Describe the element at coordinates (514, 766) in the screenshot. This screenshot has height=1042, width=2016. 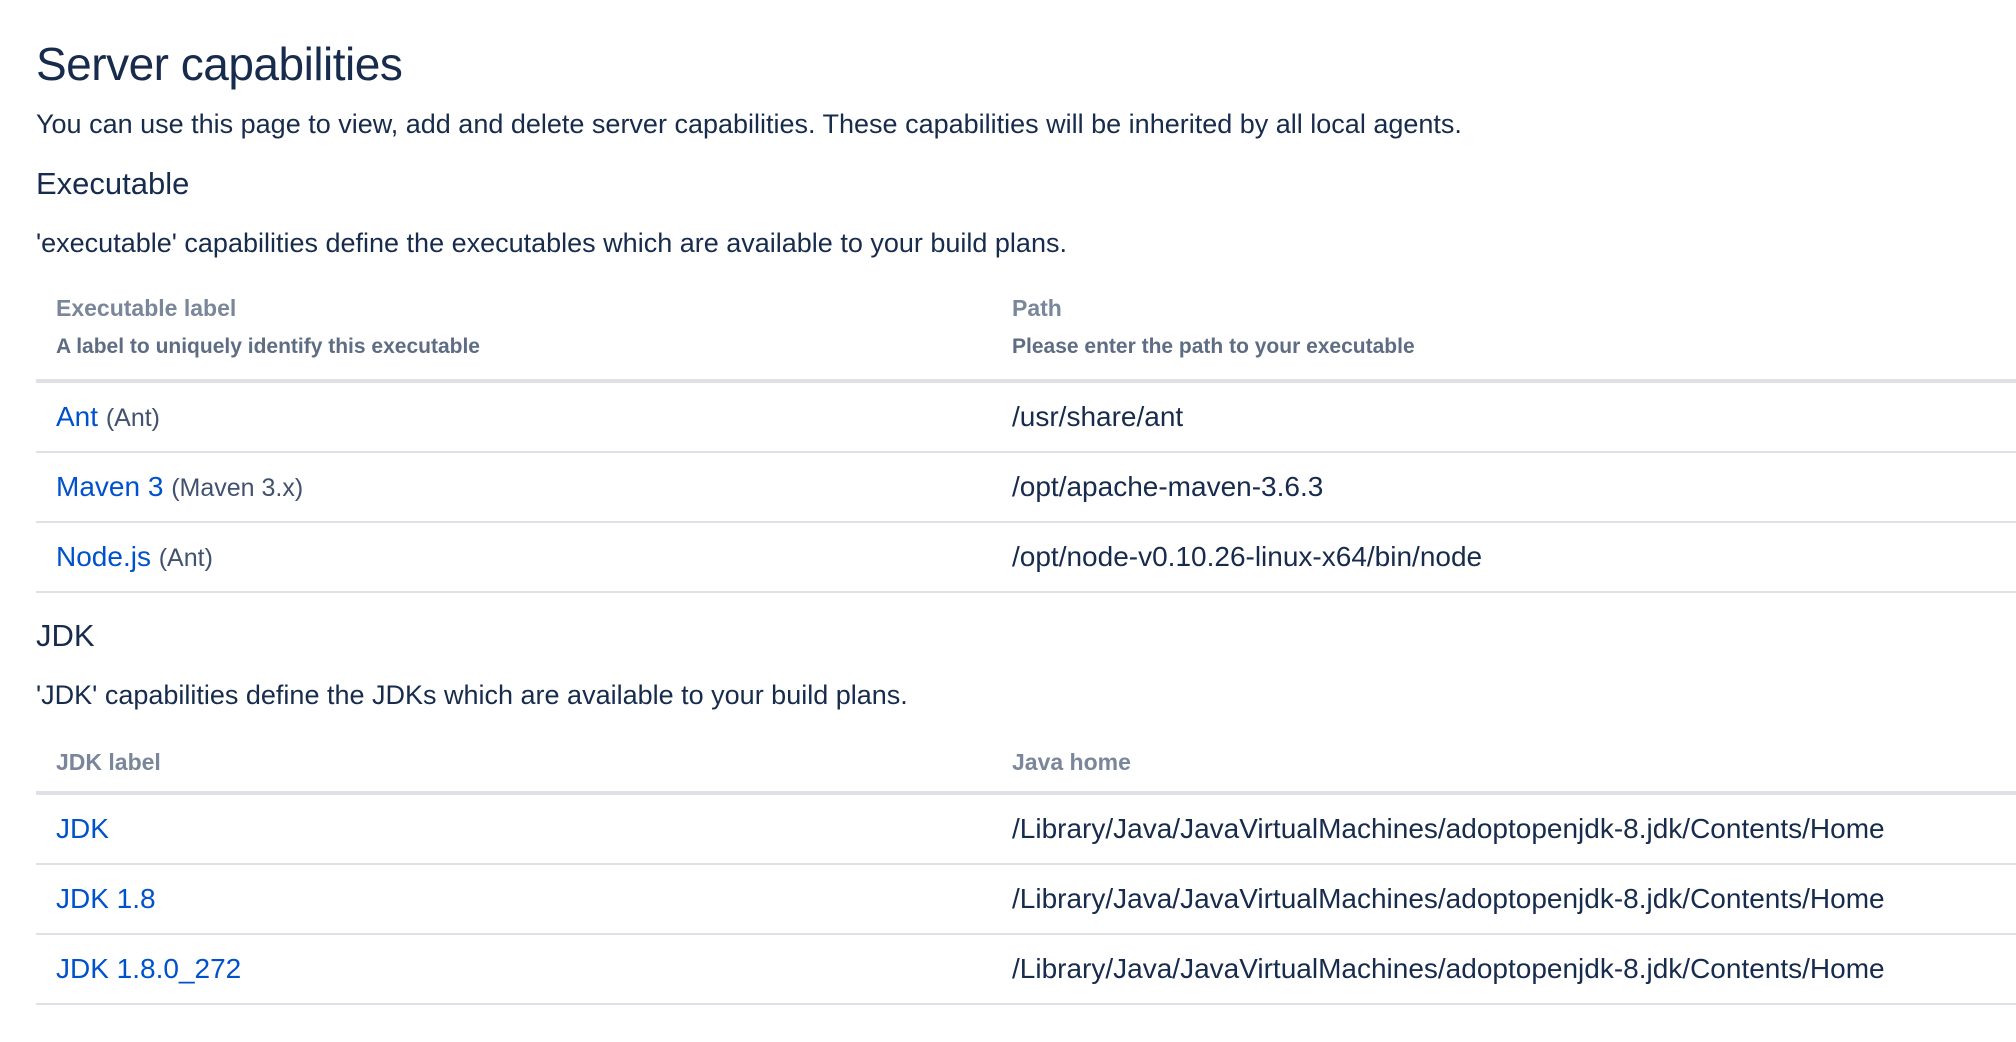
I see `jdk-label-column-header: JDK label` at that location.